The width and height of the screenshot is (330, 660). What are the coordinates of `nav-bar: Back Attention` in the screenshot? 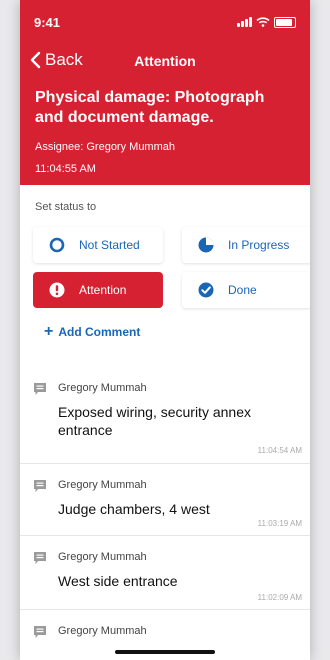 It's located at (165, 61).